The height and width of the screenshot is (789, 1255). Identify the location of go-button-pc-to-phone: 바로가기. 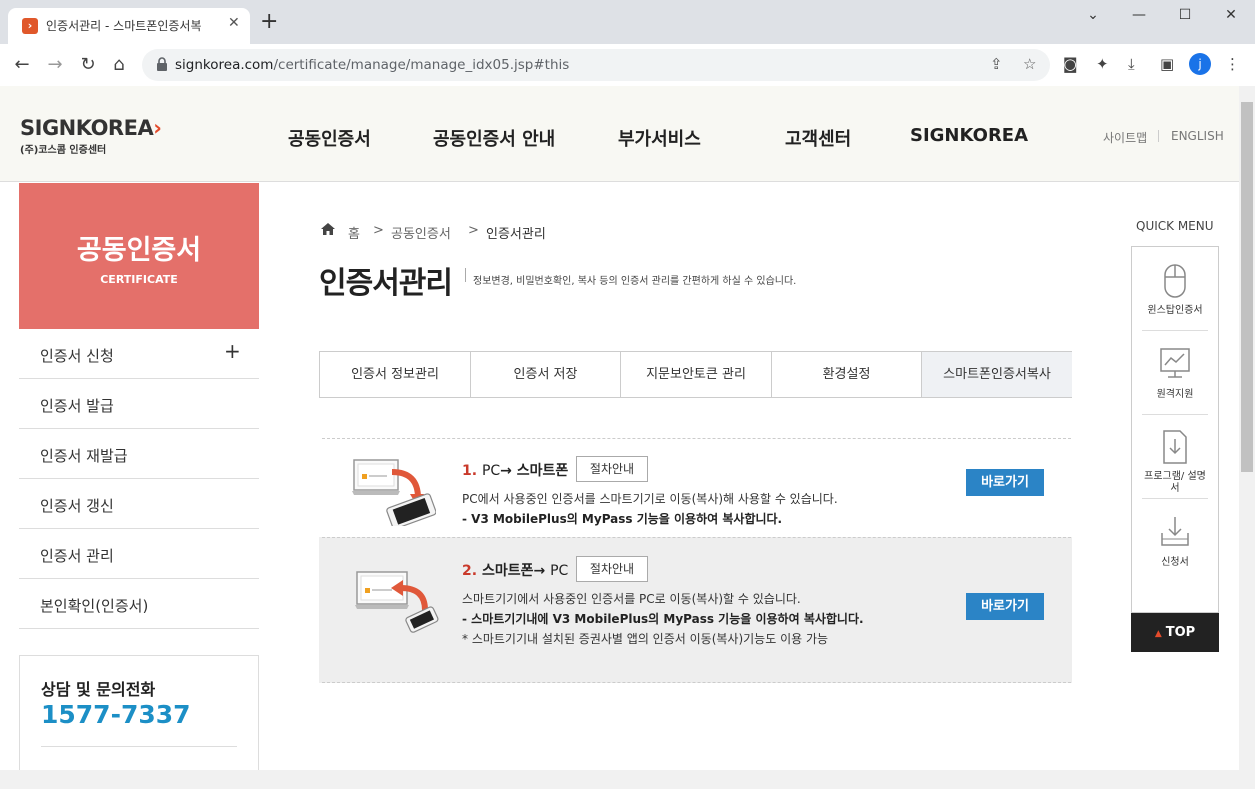
(1005, 482).